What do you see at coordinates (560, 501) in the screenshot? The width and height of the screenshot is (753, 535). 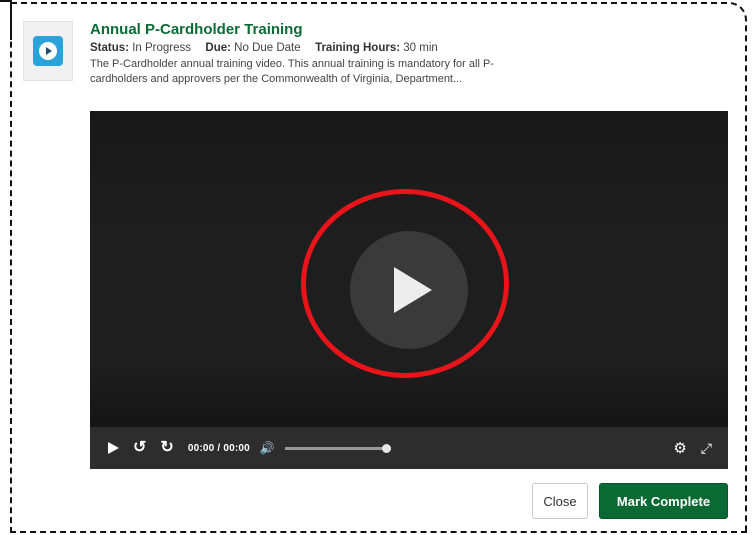 I see `close-button: Close` at bounding box center [560, 501].